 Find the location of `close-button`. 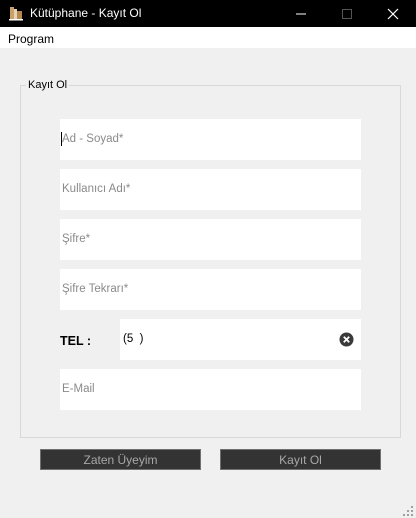

close-button is located at coordinates (393, 13).